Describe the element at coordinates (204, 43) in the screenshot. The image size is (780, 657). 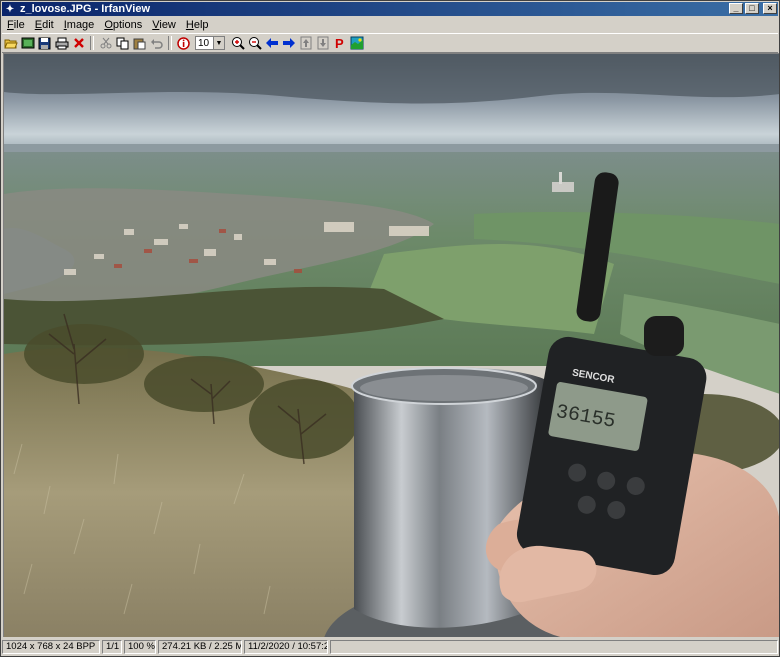
I see `zoom-select-value: 10` at that location.